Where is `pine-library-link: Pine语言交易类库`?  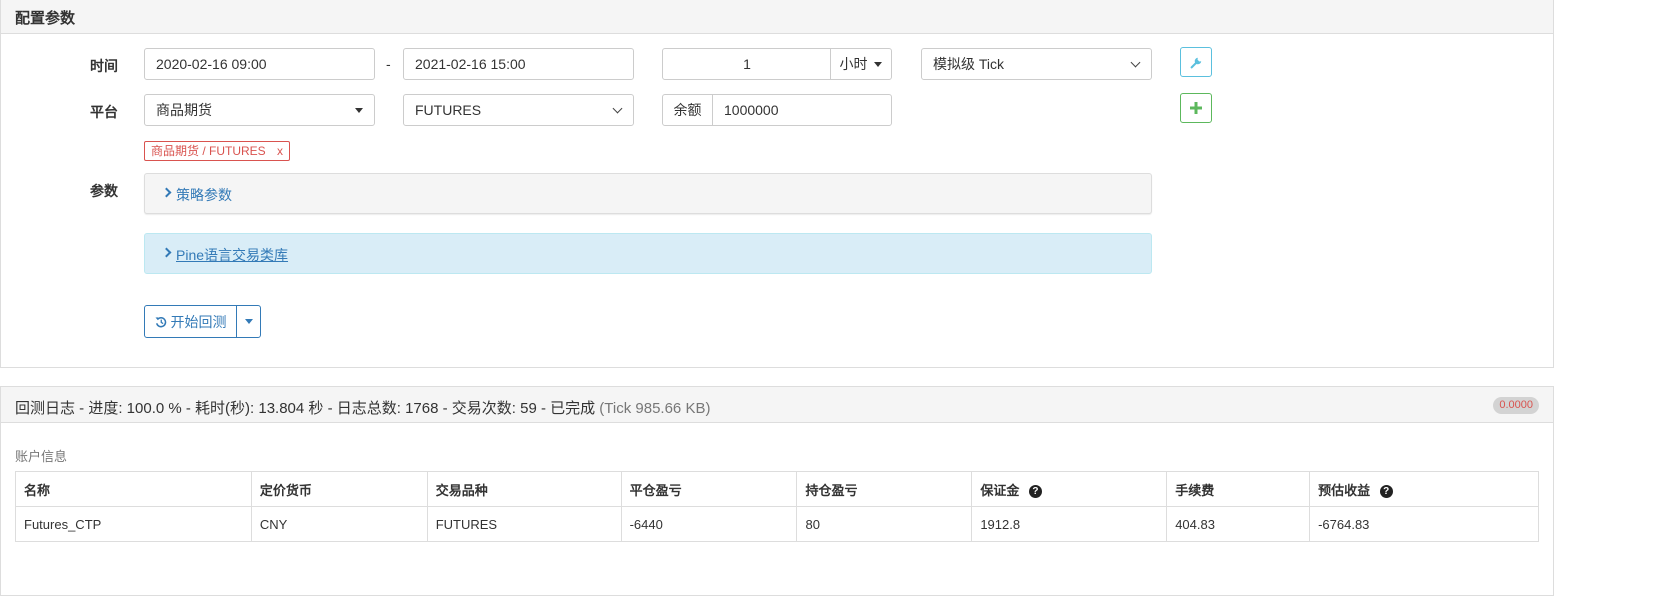
pine-library-link: Pine语言交易类库 is located at coordinates (232, 255).